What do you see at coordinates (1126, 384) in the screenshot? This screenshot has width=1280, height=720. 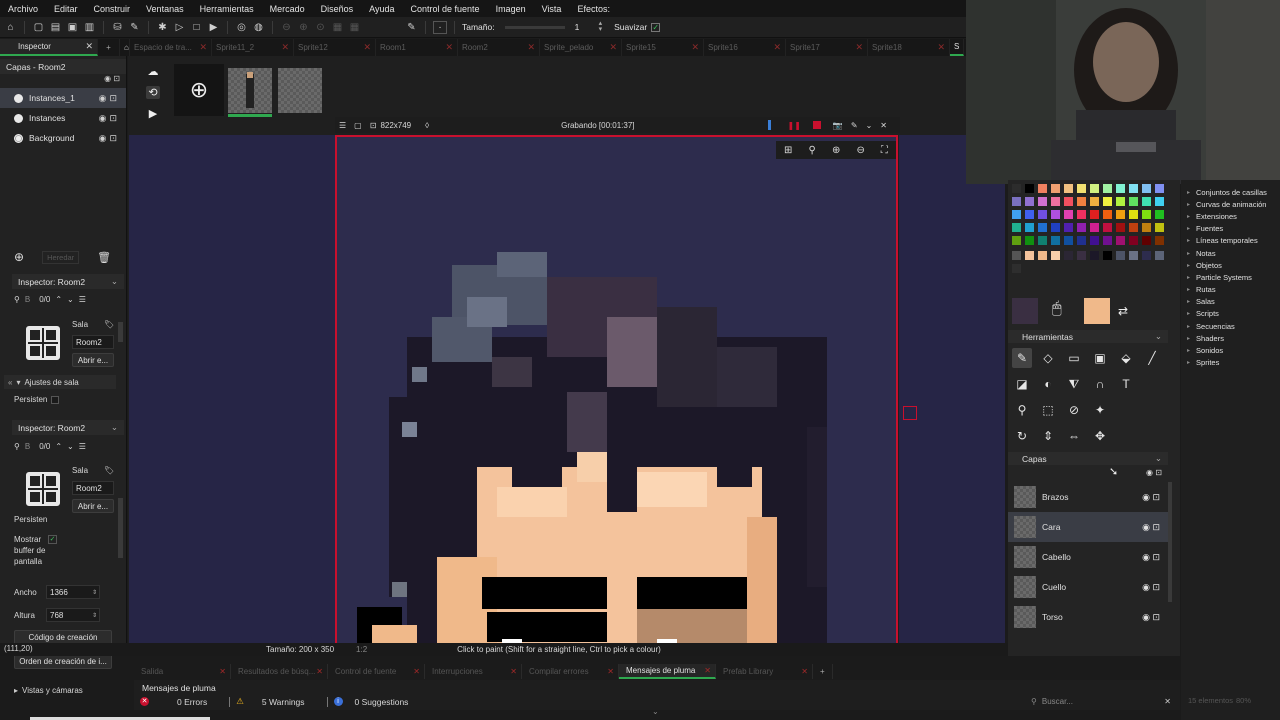 I see `text-tool-icon: T` at bounding box center [1126, 384].